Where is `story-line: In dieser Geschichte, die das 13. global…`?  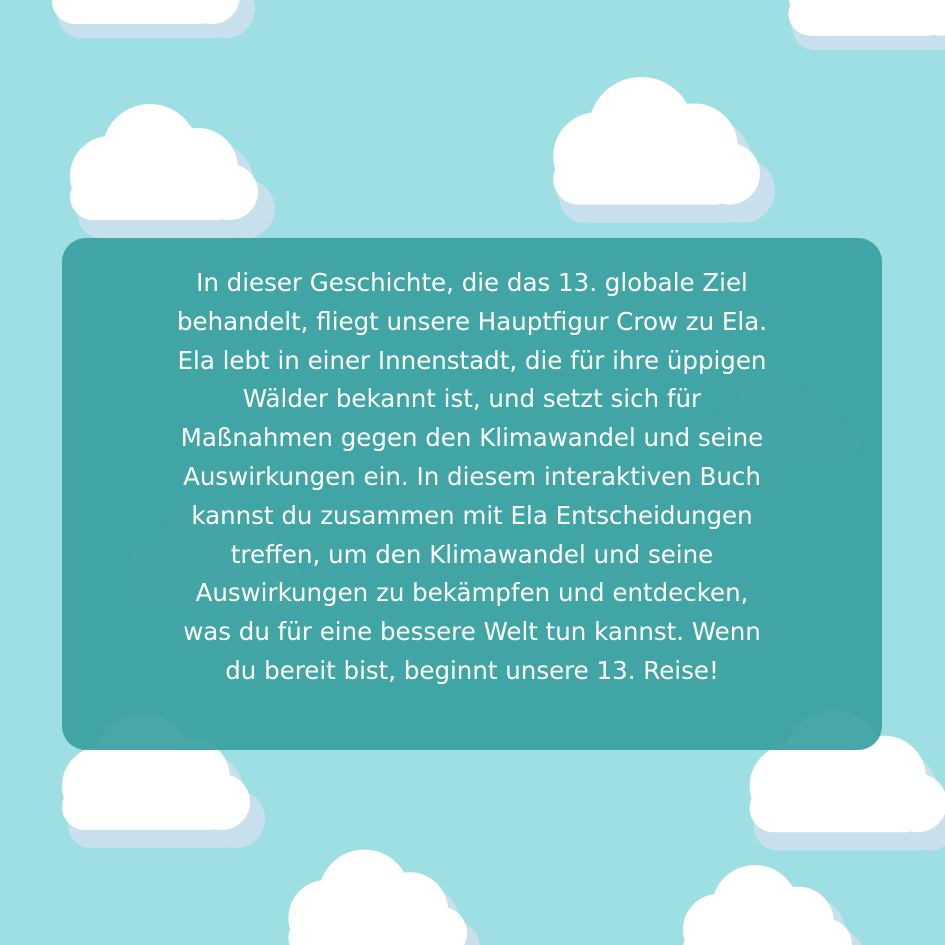
story-line: In dieser Geschichte, die das 13. global… is located at coordinates (472, 282).